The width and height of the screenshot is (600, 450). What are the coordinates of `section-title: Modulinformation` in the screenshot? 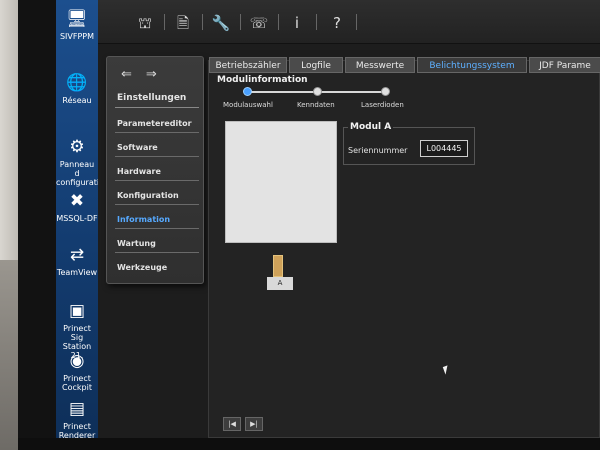 It's located at (262, 80).